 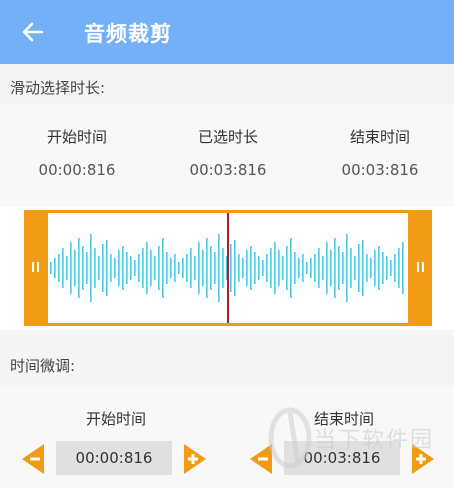 What do you see at coordinates (227, 32) in the screenshot?
I see `app-bar: 音频裁剪` at bounding box center [227, 32].